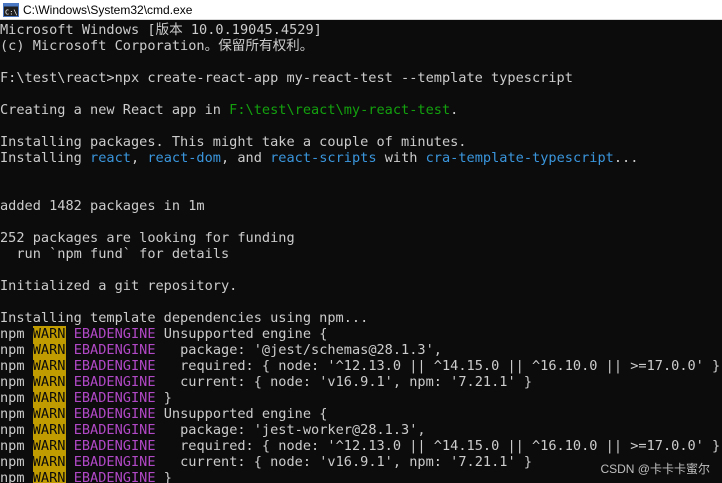 This screenshot has width=722, height=483. What do you see at coordinates (184, 158) in the screenshot?
I see `package-name: react-dom` at bounding box center [184, 158].